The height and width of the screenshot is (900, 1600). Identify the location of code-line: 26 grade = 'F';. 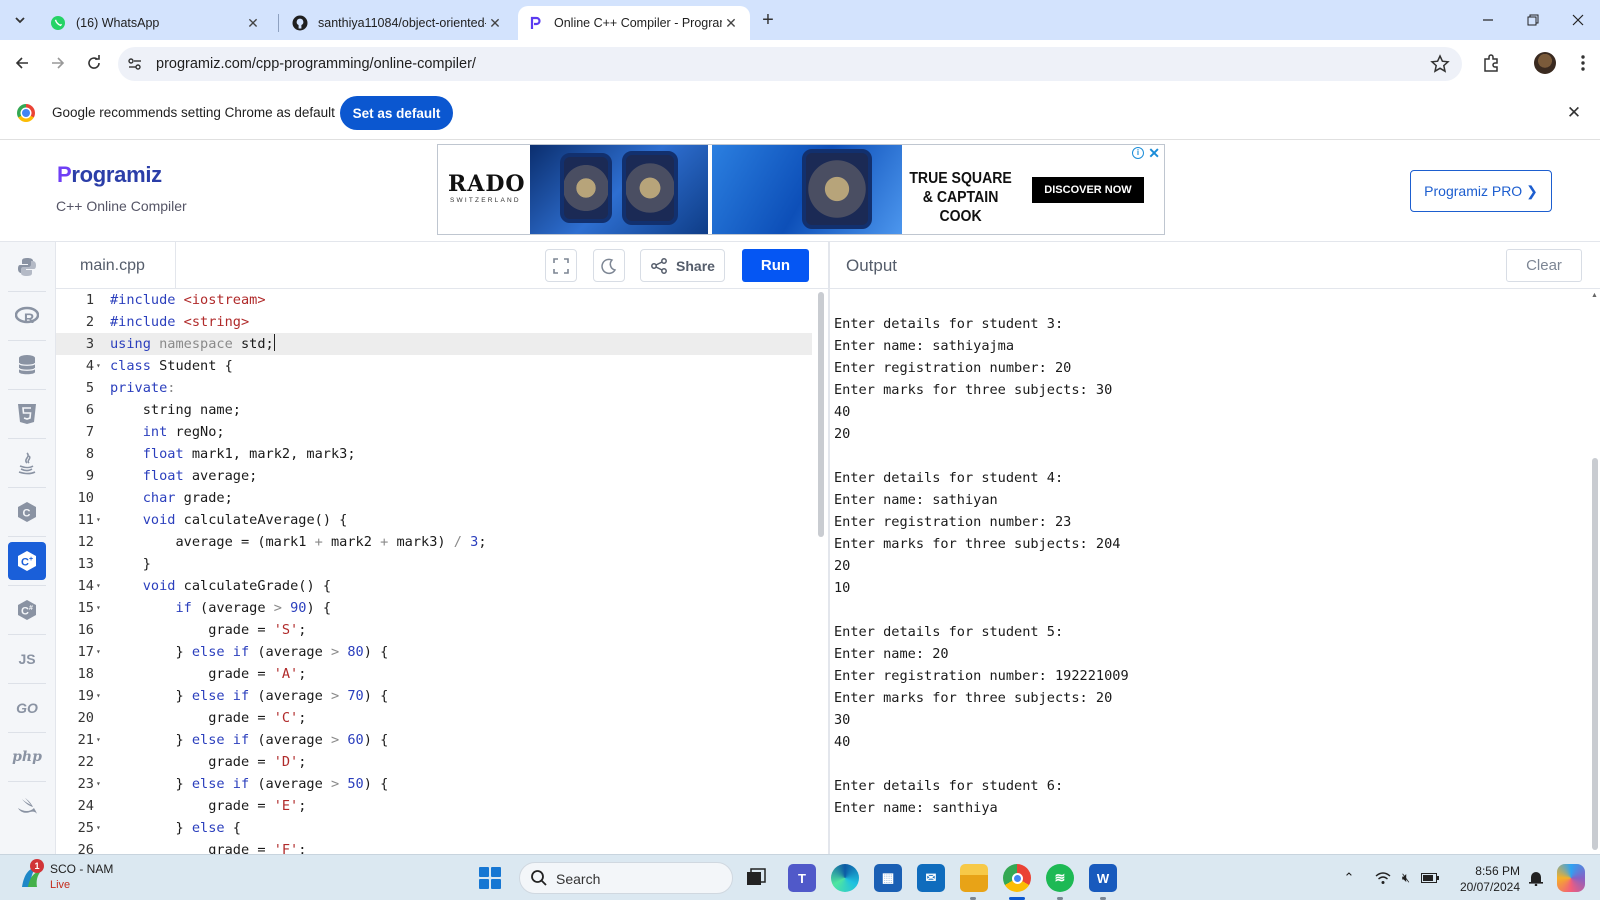
(434, 846).